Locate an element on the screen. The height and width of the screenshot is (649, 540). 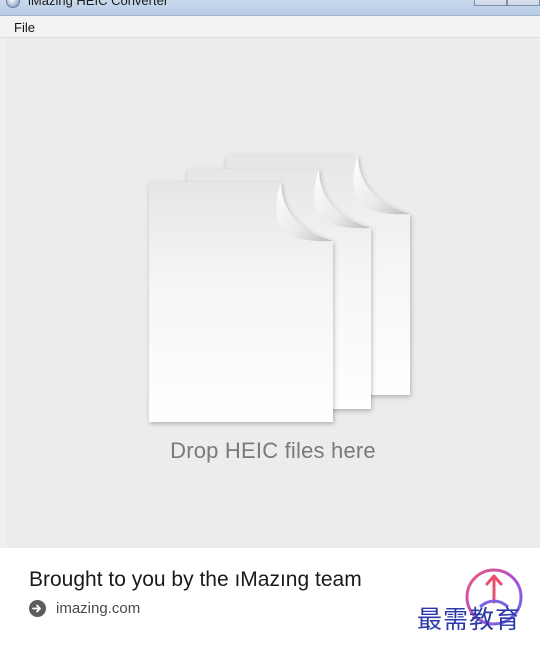
window-title: iMazing HEIC Converter is located at coordinates (98, 4).